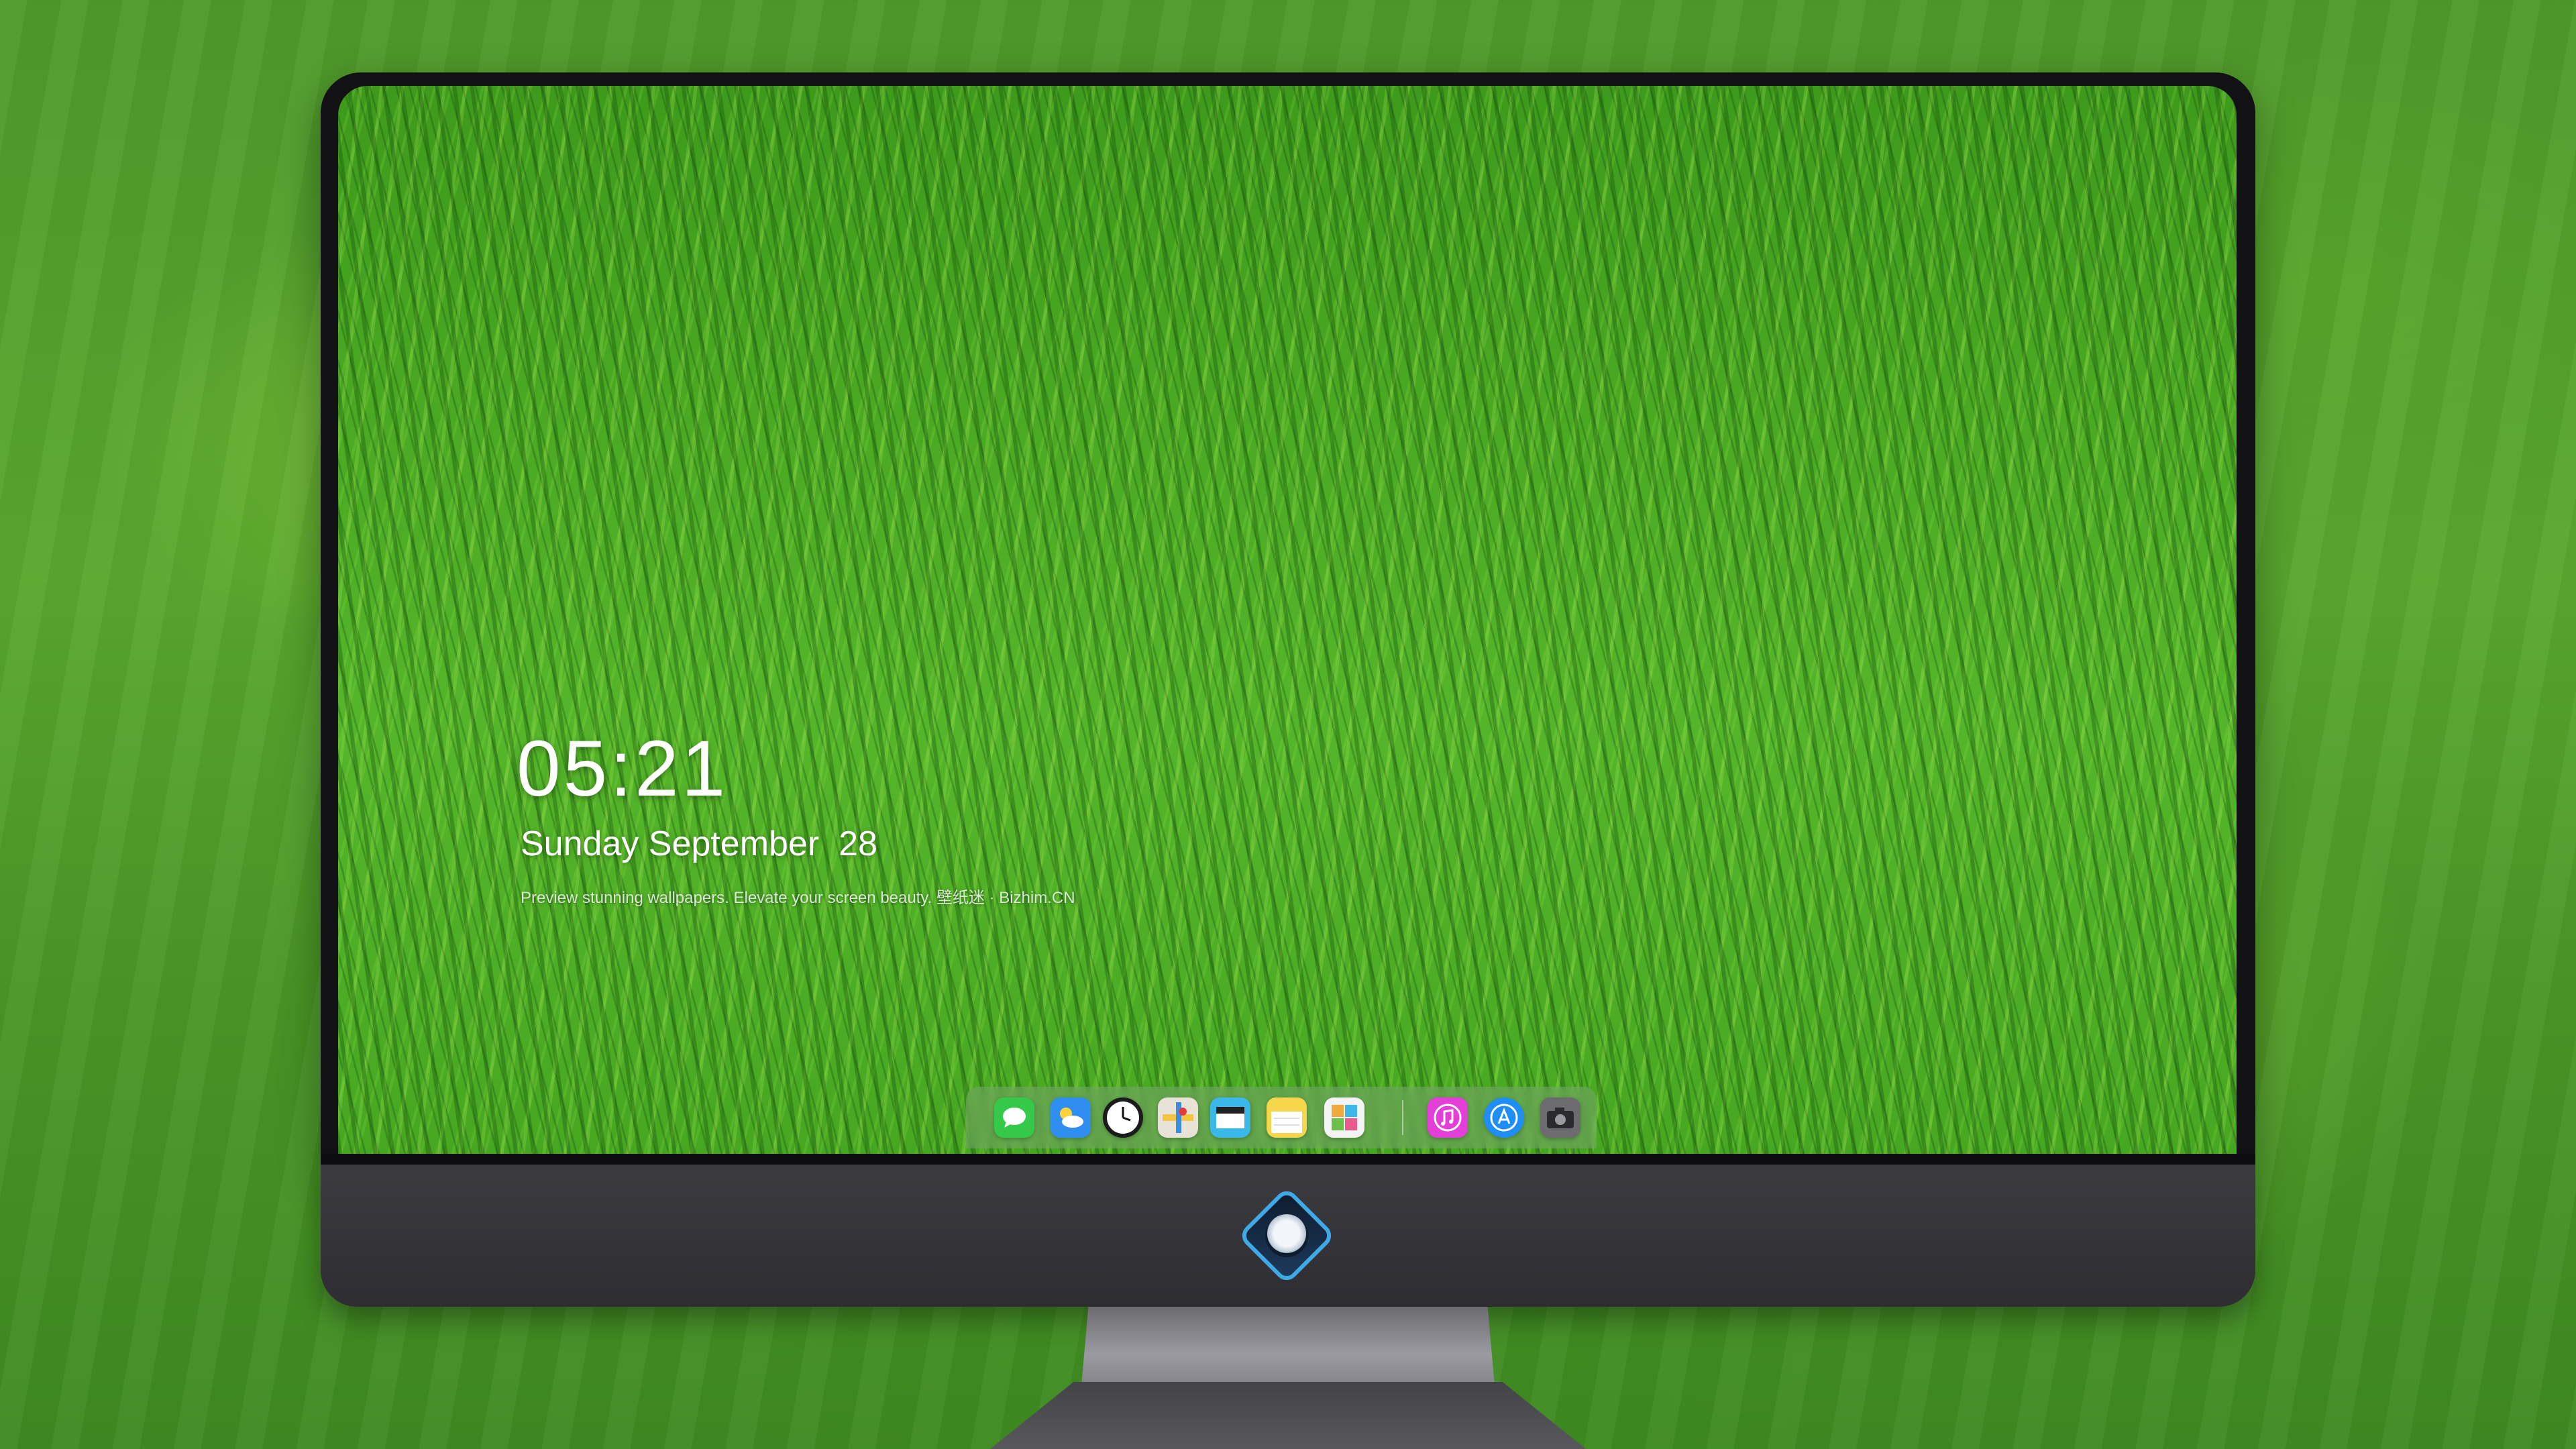 The height and width of the screenshot is (1449, 2576). I want to click on brand-logo-face, so click(1286, 1235).